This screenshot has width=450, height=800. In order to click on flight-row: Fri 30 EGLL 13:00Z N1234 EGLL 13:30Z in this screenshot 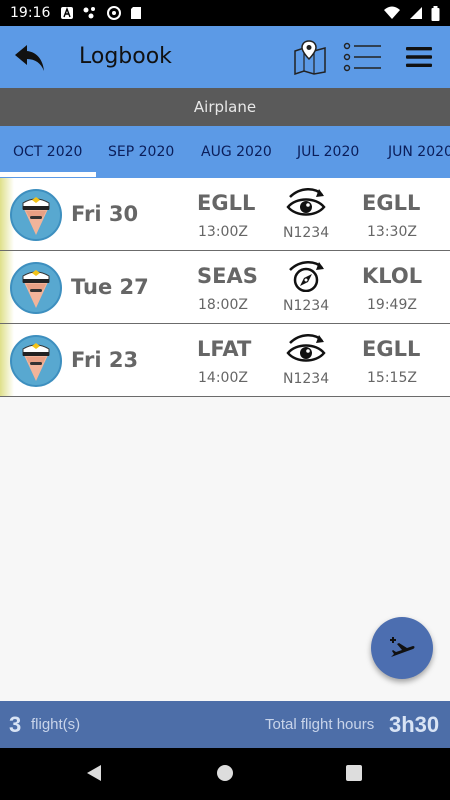, I will do `click(225, 214)`.